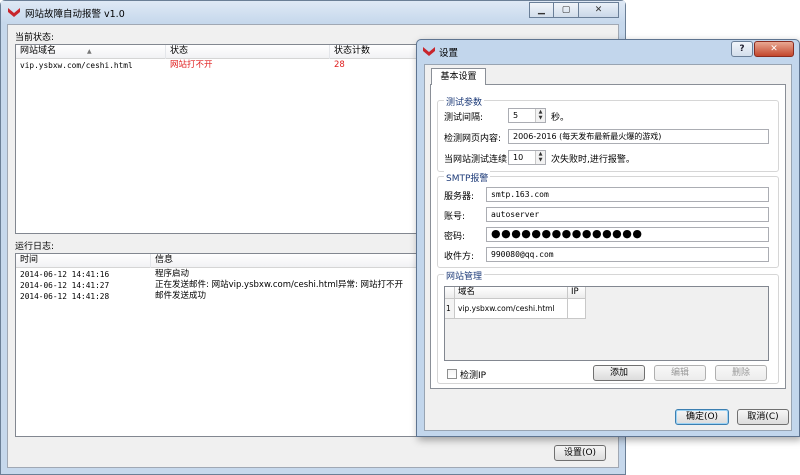 Image resolution: width=800 pixels, height=475 pixels. Describe the element at coordinates (511, 309) in the screenshot. I see `grid-cell-domain: vip.ysbxw.com/ceshi.html` at that location.